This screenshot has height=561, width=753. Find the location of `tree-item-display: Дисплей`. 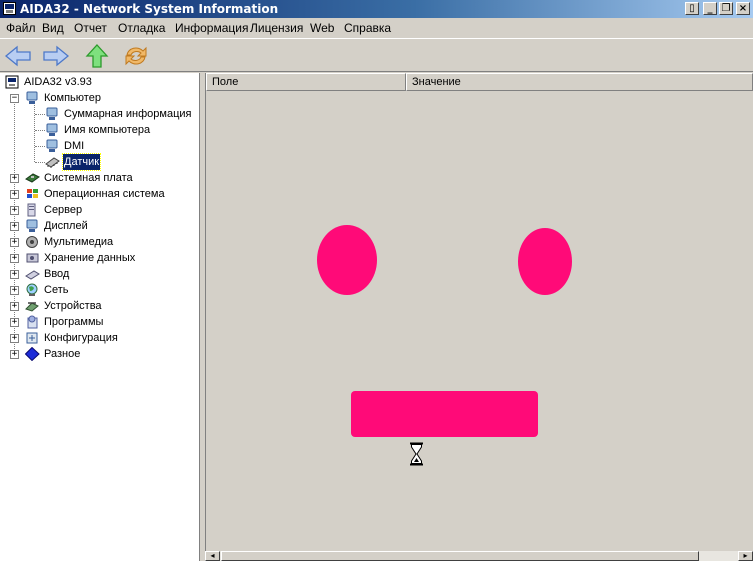

tree-item-display: Дисплей is located at coordinates (110, 226).